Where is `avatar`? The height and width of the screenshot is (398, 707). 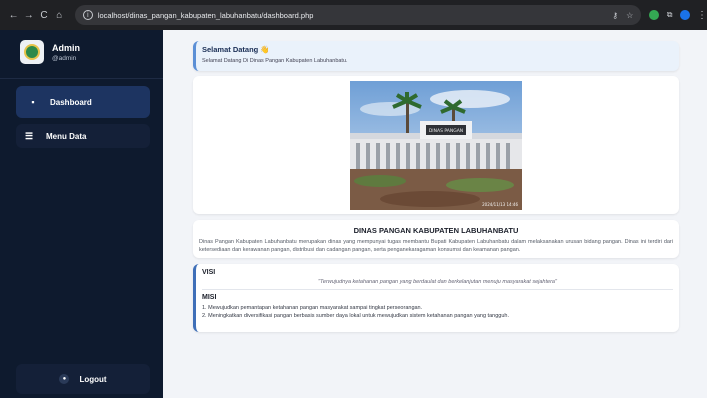 avatar is located at coordinates (32, 52).